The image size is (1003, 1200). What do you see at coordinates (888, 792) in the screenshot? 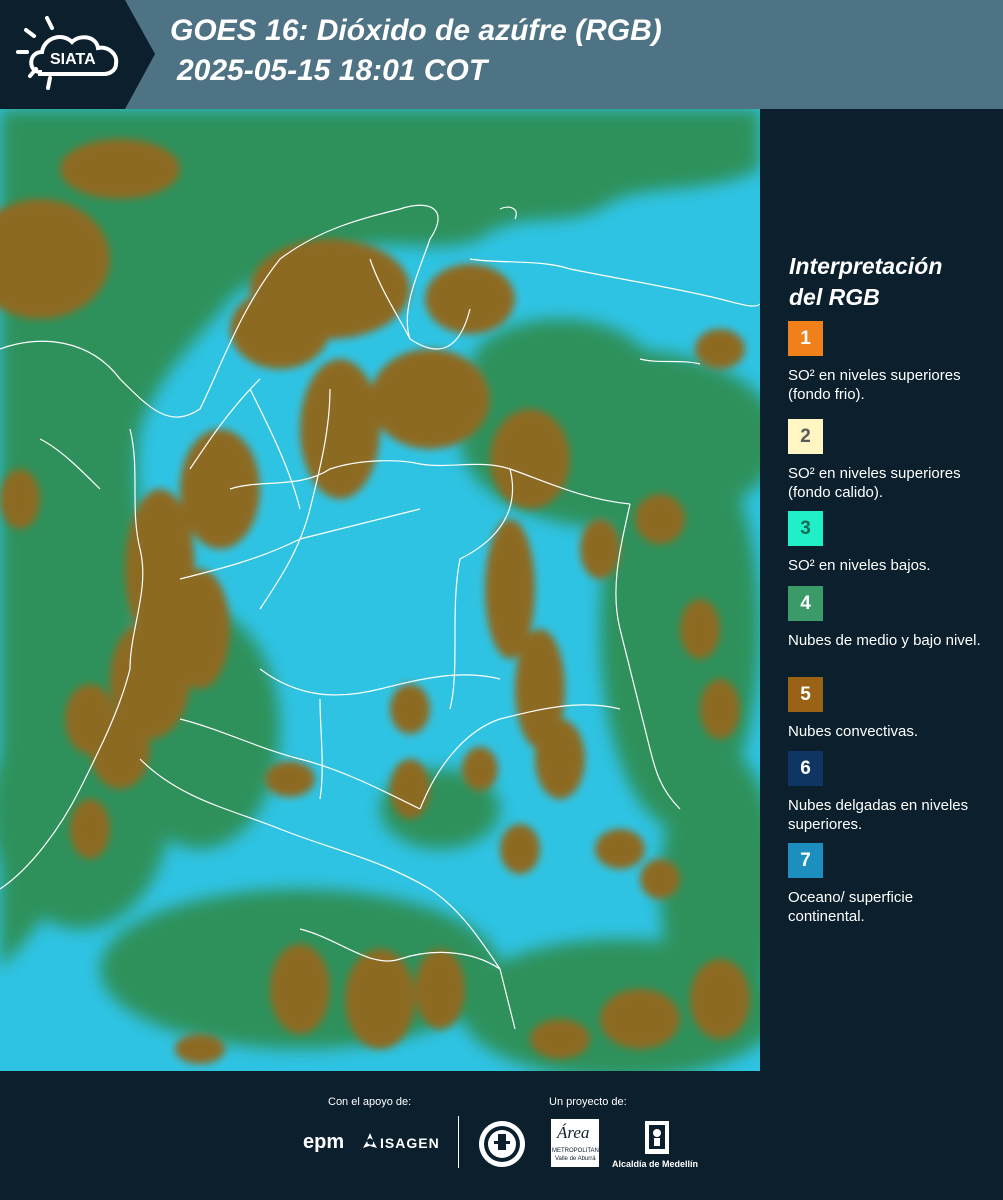
I see `legend-item-6: 6 Nubes delgadas en niveles superiores.` at bounding box center [888, 792].